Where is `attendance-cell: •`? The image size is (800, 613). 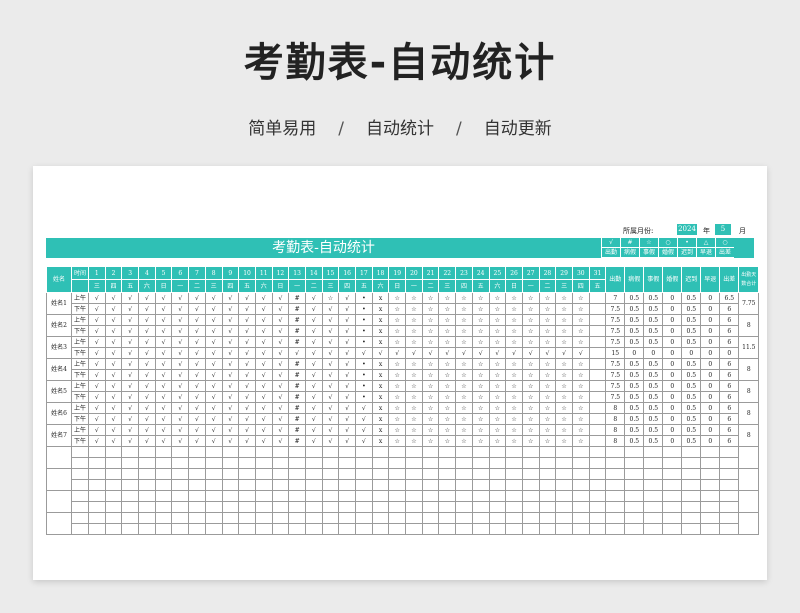
attendance-cell: • is located at coordinates (364, 375).